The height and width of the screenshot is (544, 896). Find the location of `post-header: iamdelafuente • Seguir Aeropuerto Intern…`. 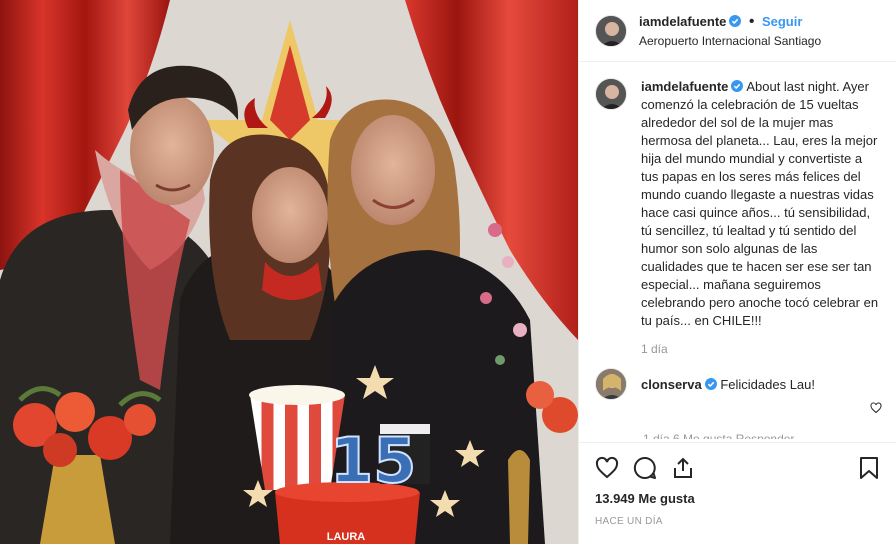

post-header: iamdelafuente • Seguir Aeropuerto Intern… is located at coordinates (737, 31).